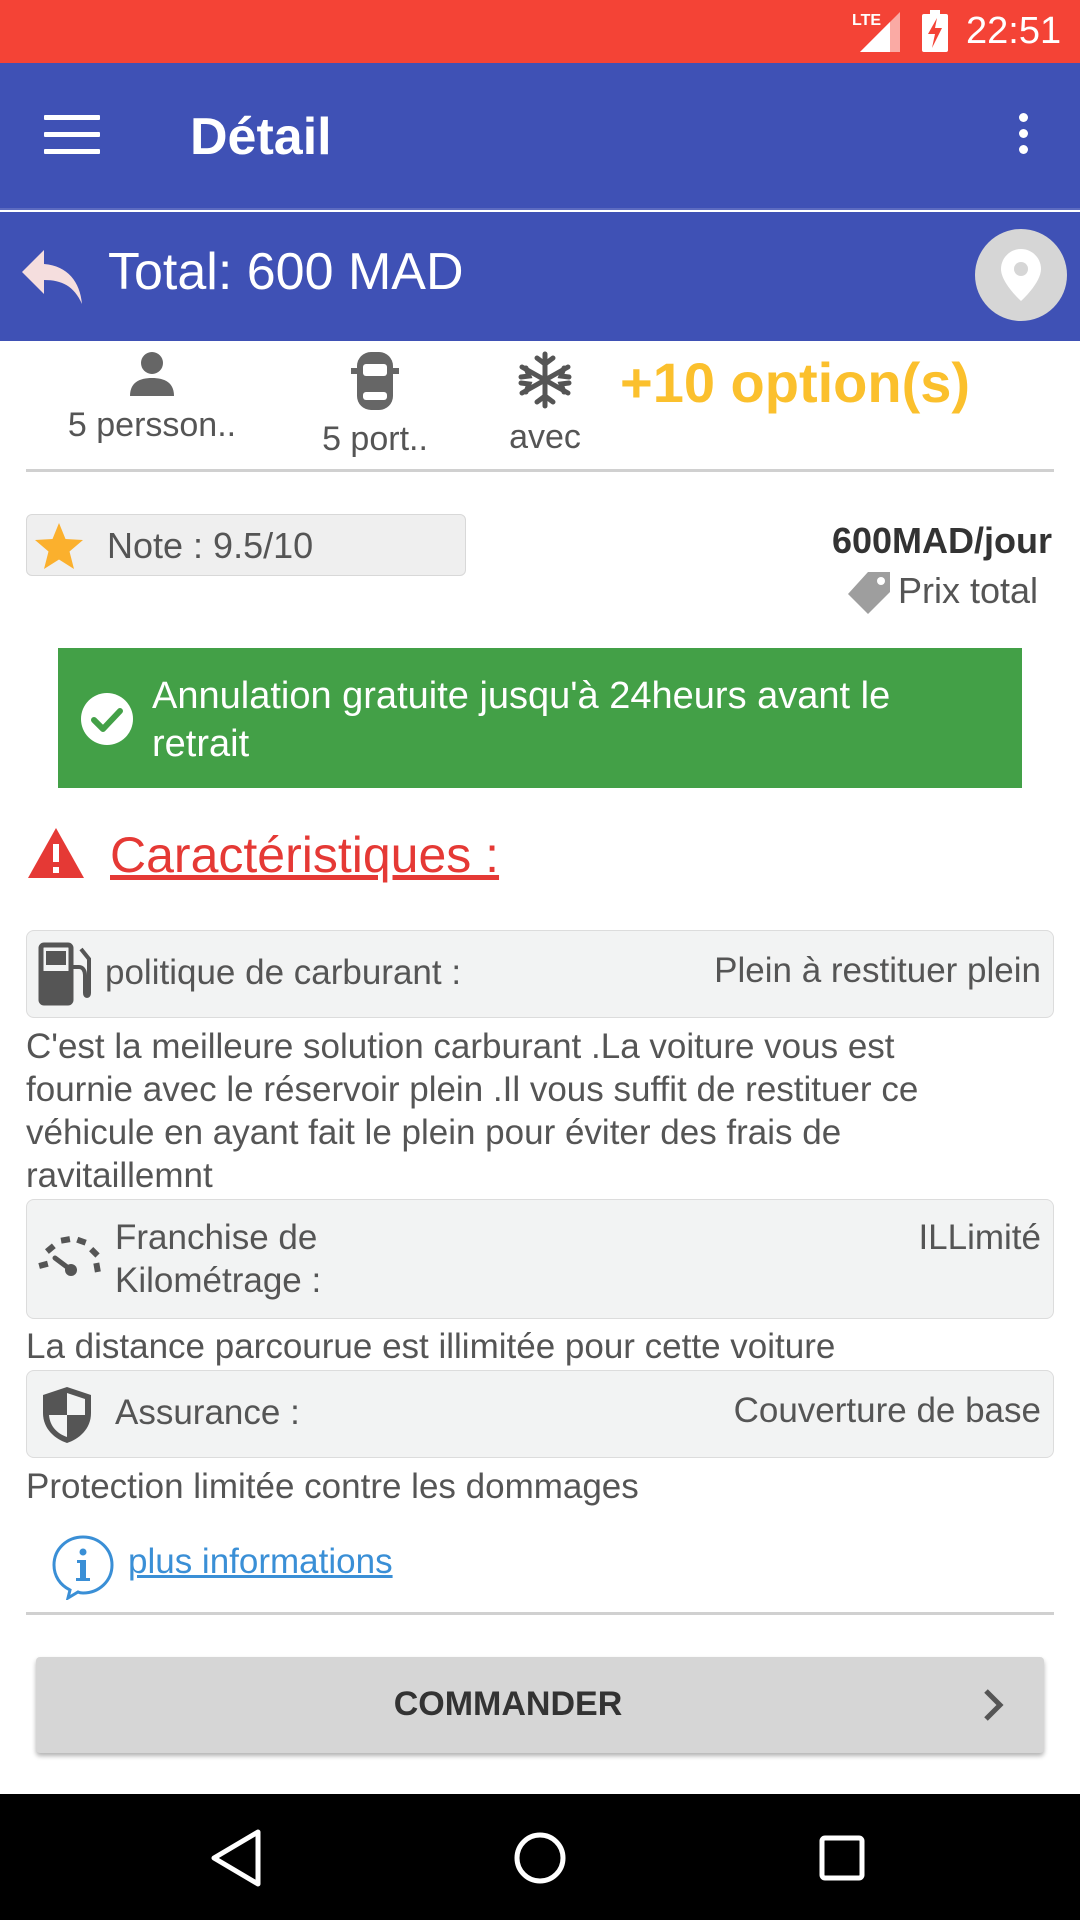  What do you see at coordinates (286, 272) in the screenshot?
I see `total-price: Total: 600 MAD` at bounding box center [286, 272].